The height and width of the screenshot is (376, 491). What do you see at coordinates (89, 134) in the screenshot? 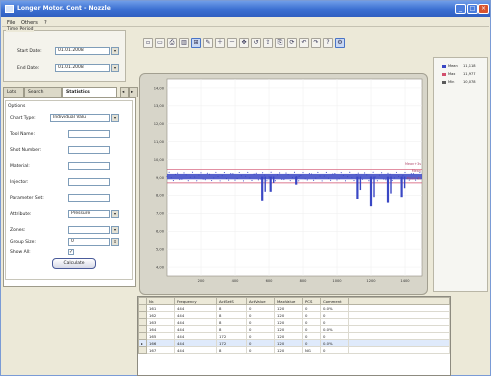
I see `tool-name-field` at bounding box center [89, 134].